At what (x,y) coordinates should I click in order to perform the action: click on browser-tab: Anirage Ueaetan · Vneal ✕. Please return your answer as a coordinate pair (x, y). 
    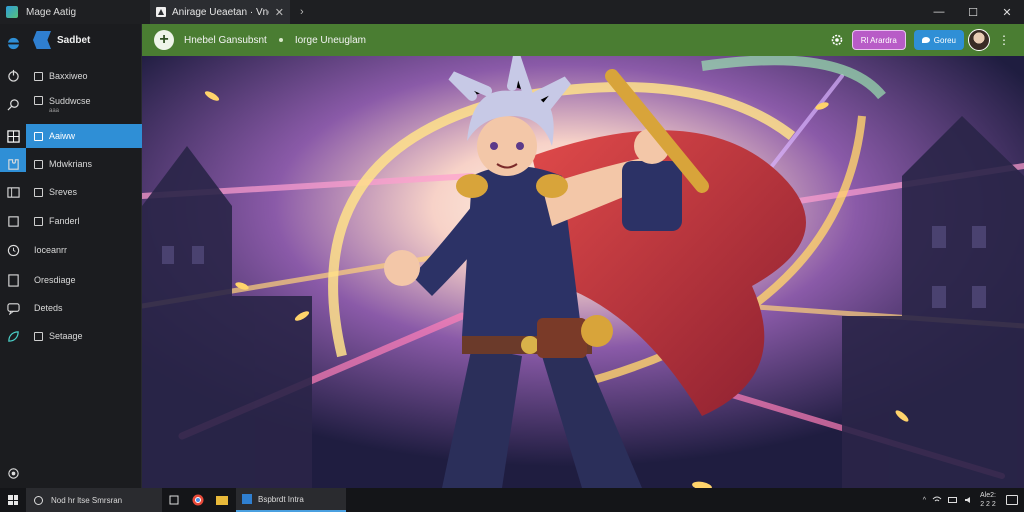
    Looking at the image, I should click on (220, 12).